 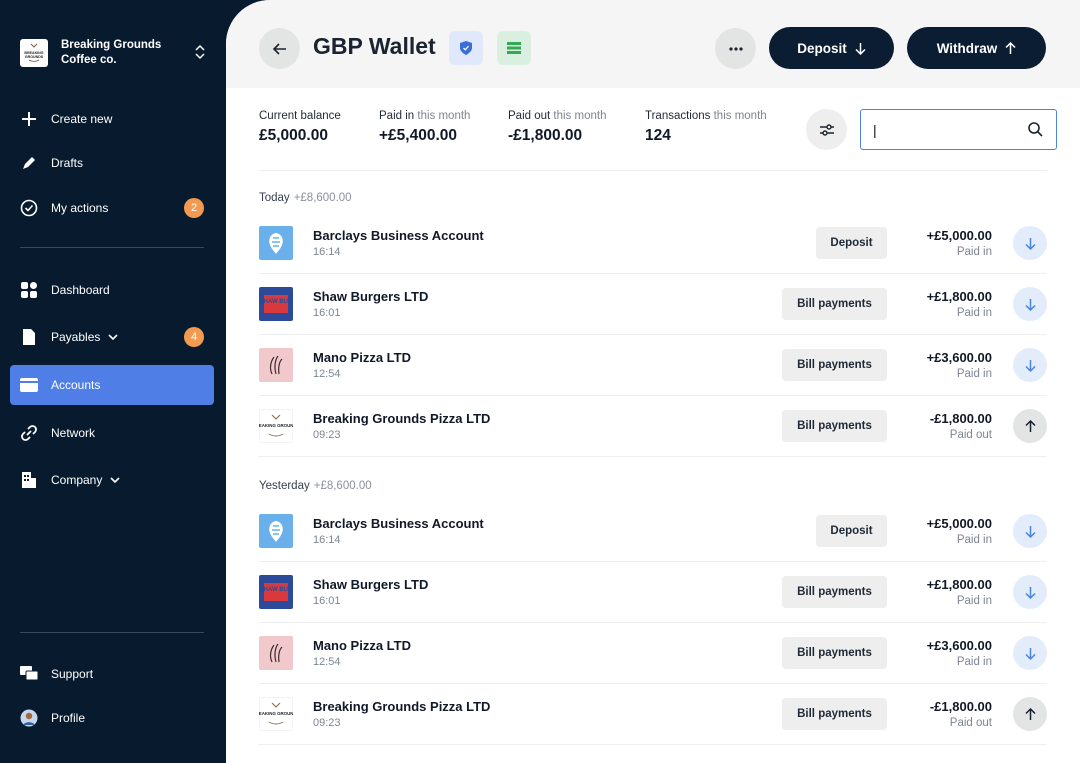 I want to click on arrow-left-icon, so click(x=279, y=48).